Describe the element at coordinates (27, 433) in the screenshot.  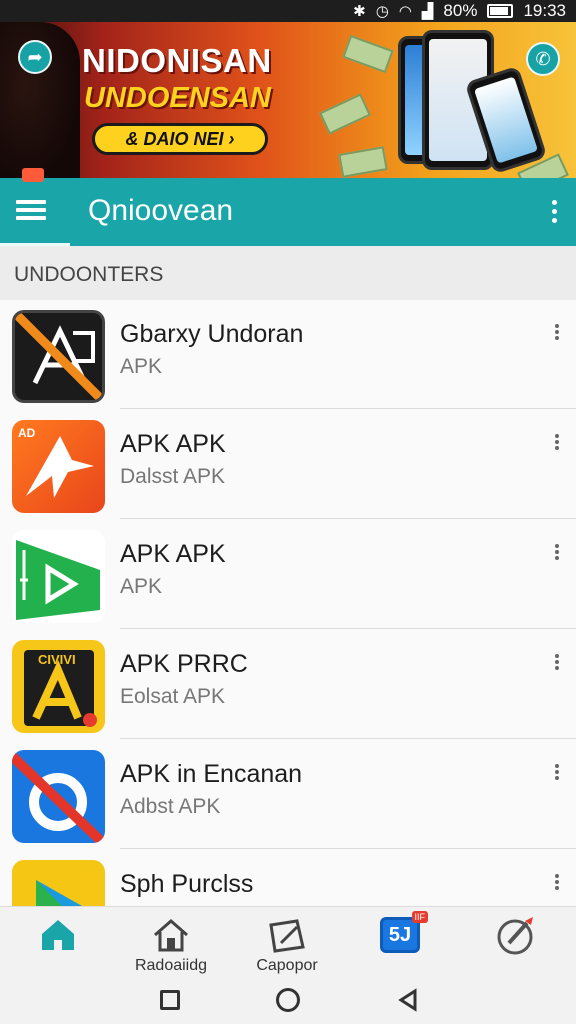
I see `icon-badge: AD` at that location.